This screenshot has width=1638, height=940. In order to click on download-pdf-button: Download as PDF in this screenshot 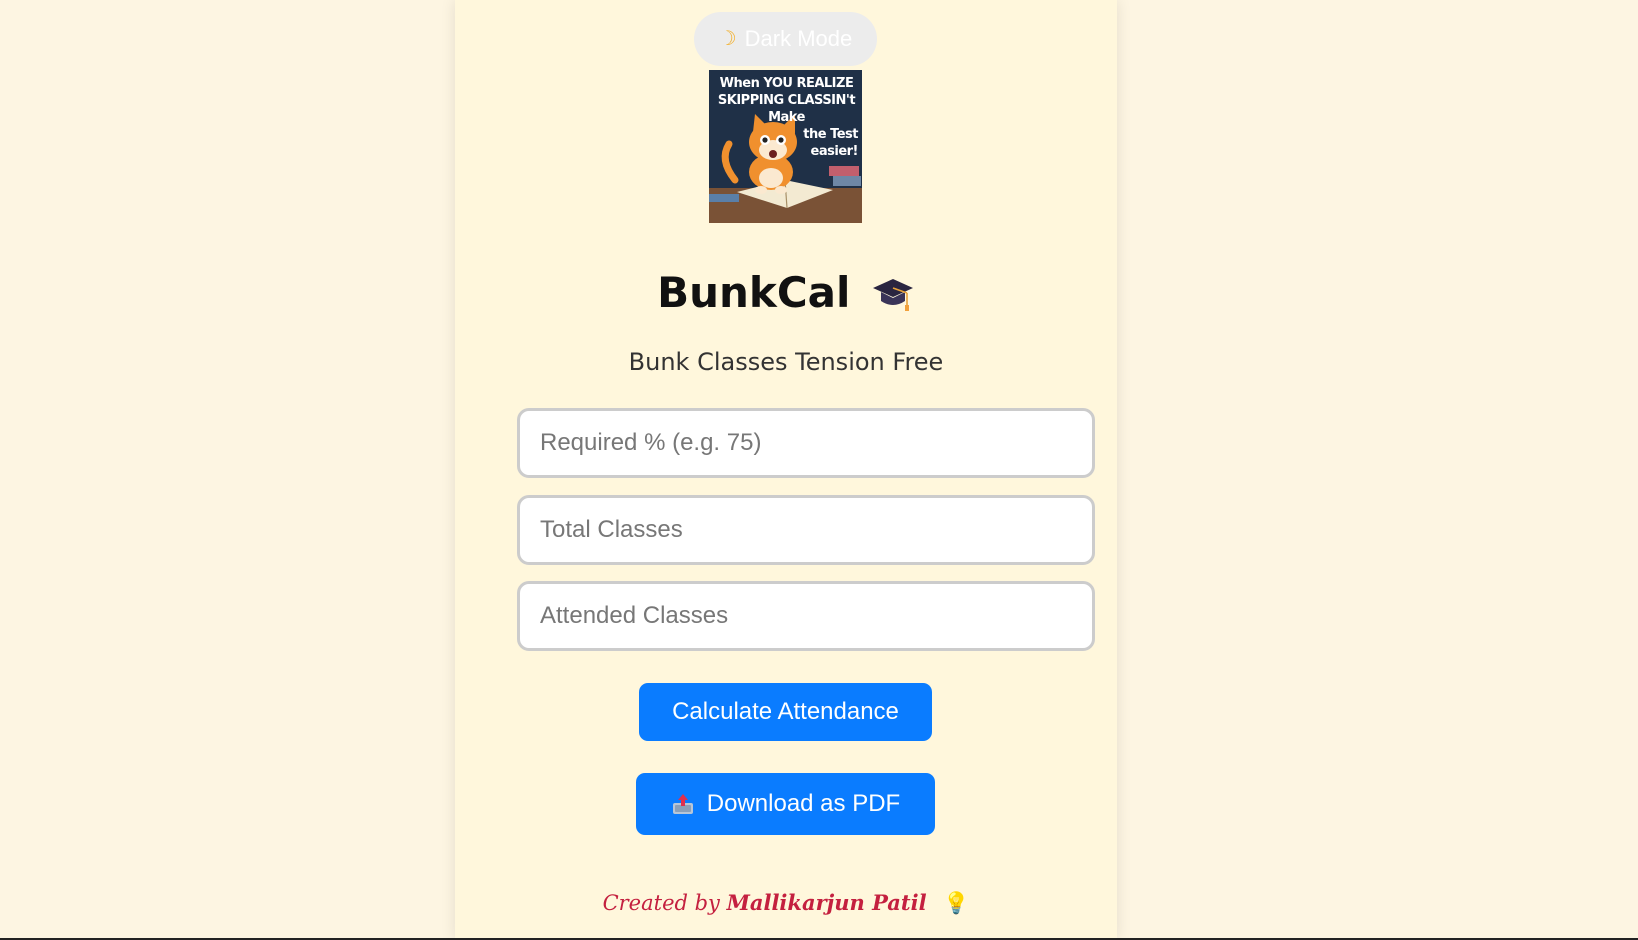, I will do `click(785, 804)`.